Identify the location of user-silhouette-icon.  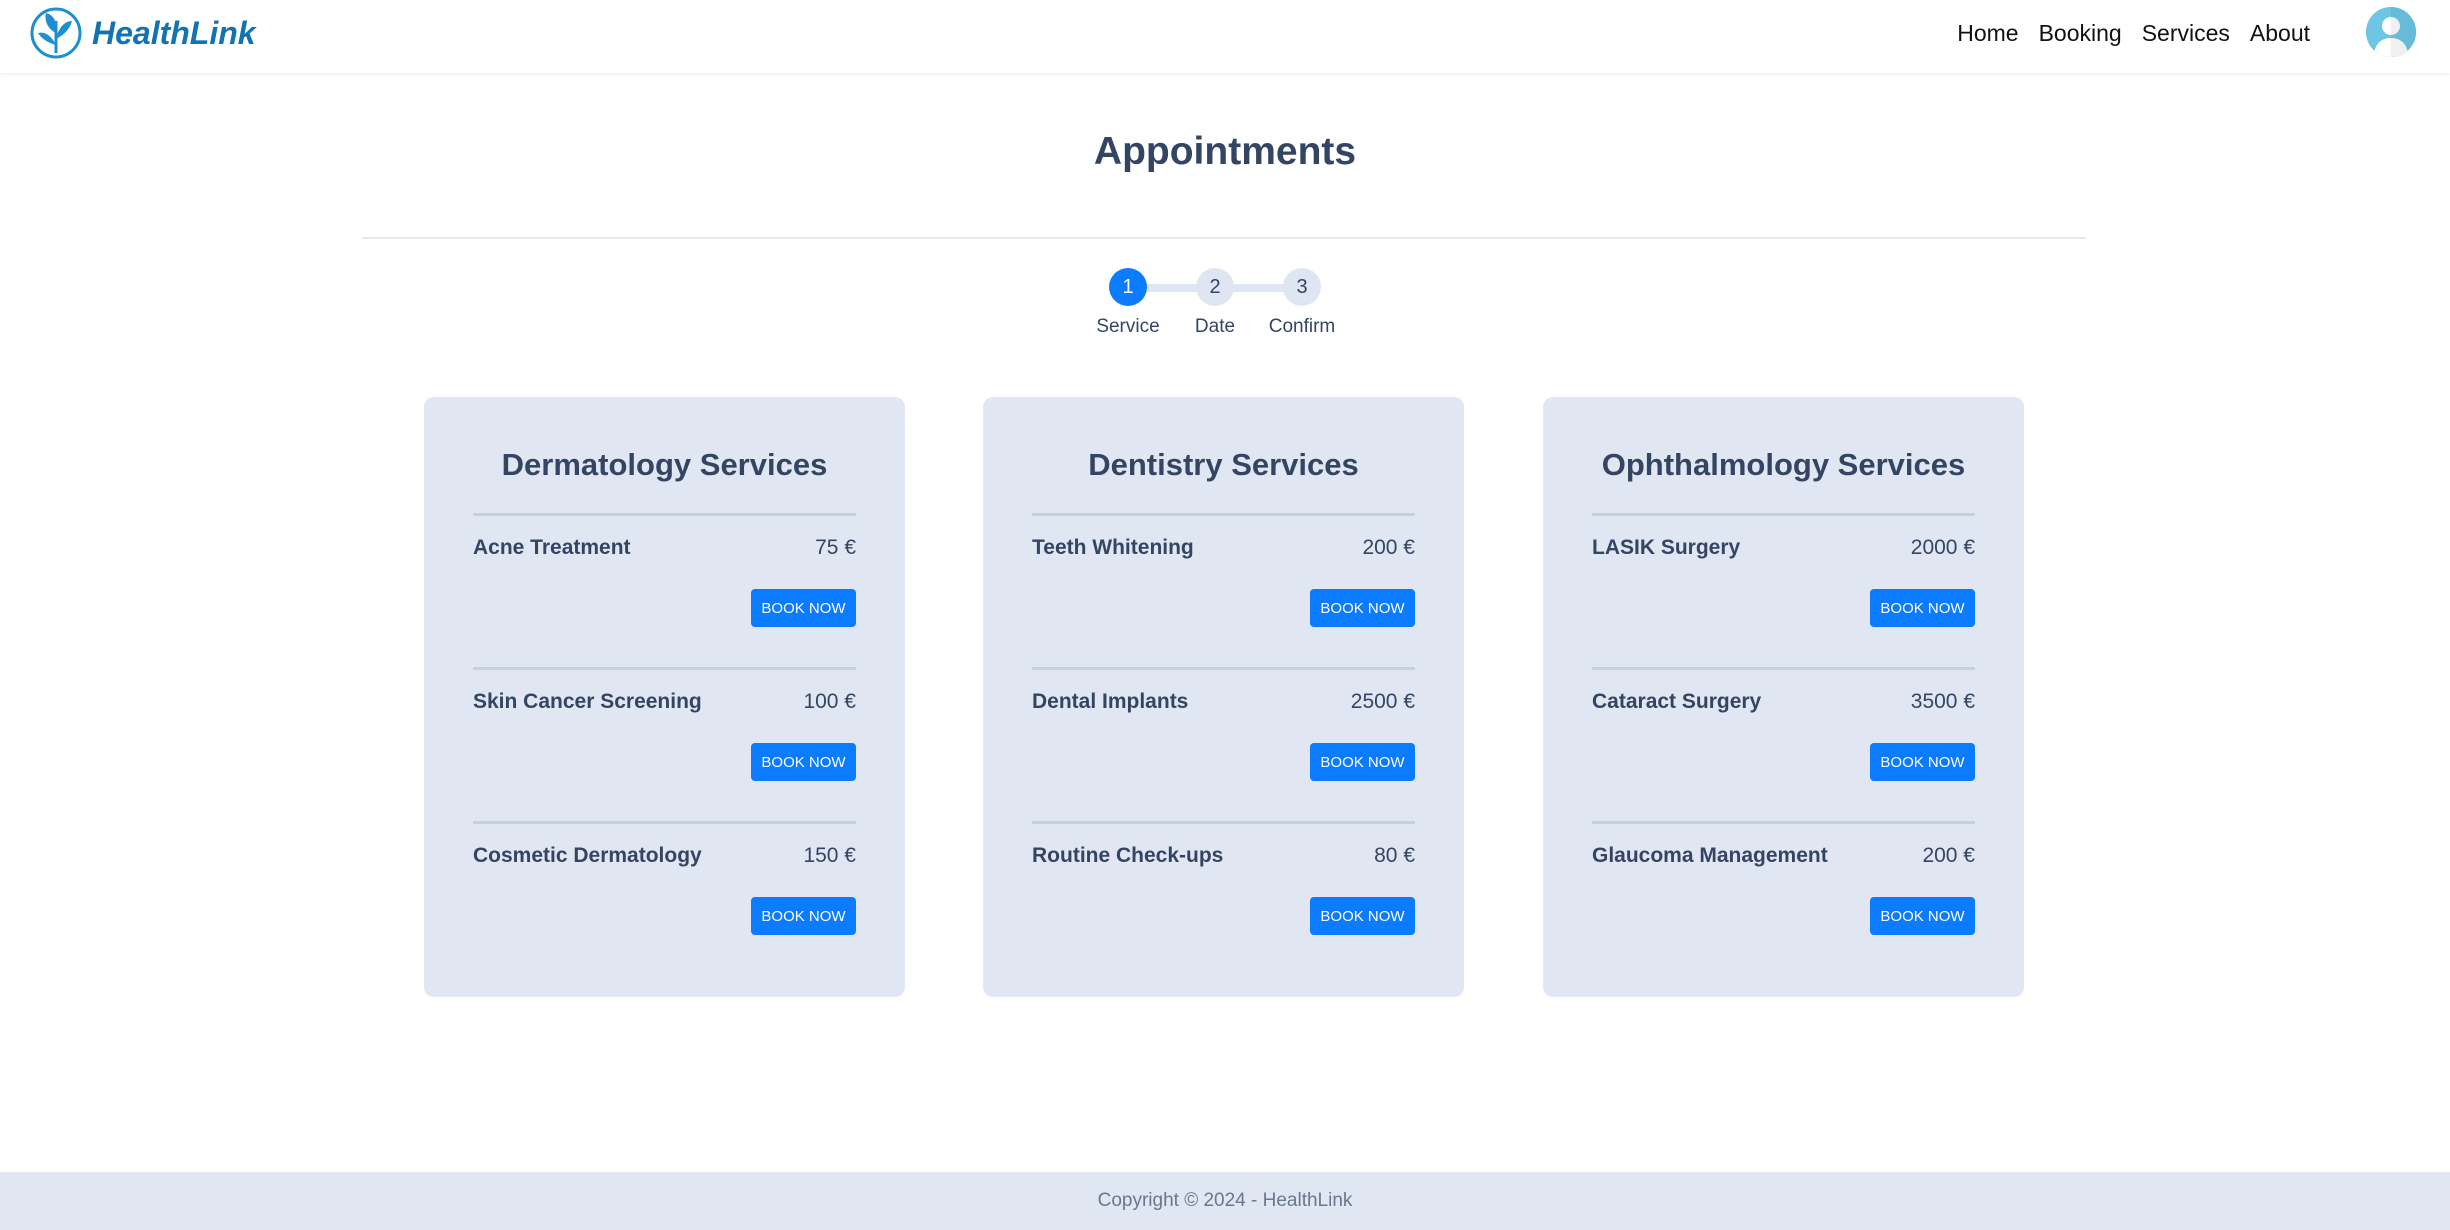
(2391, 32).